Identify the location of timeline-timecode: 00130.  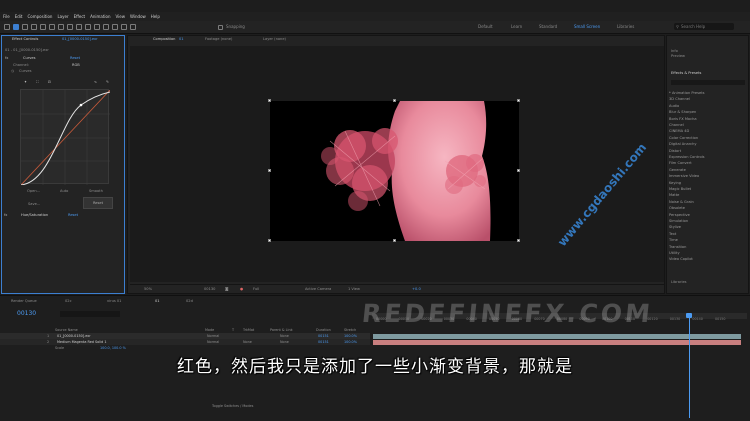
(26, 313).